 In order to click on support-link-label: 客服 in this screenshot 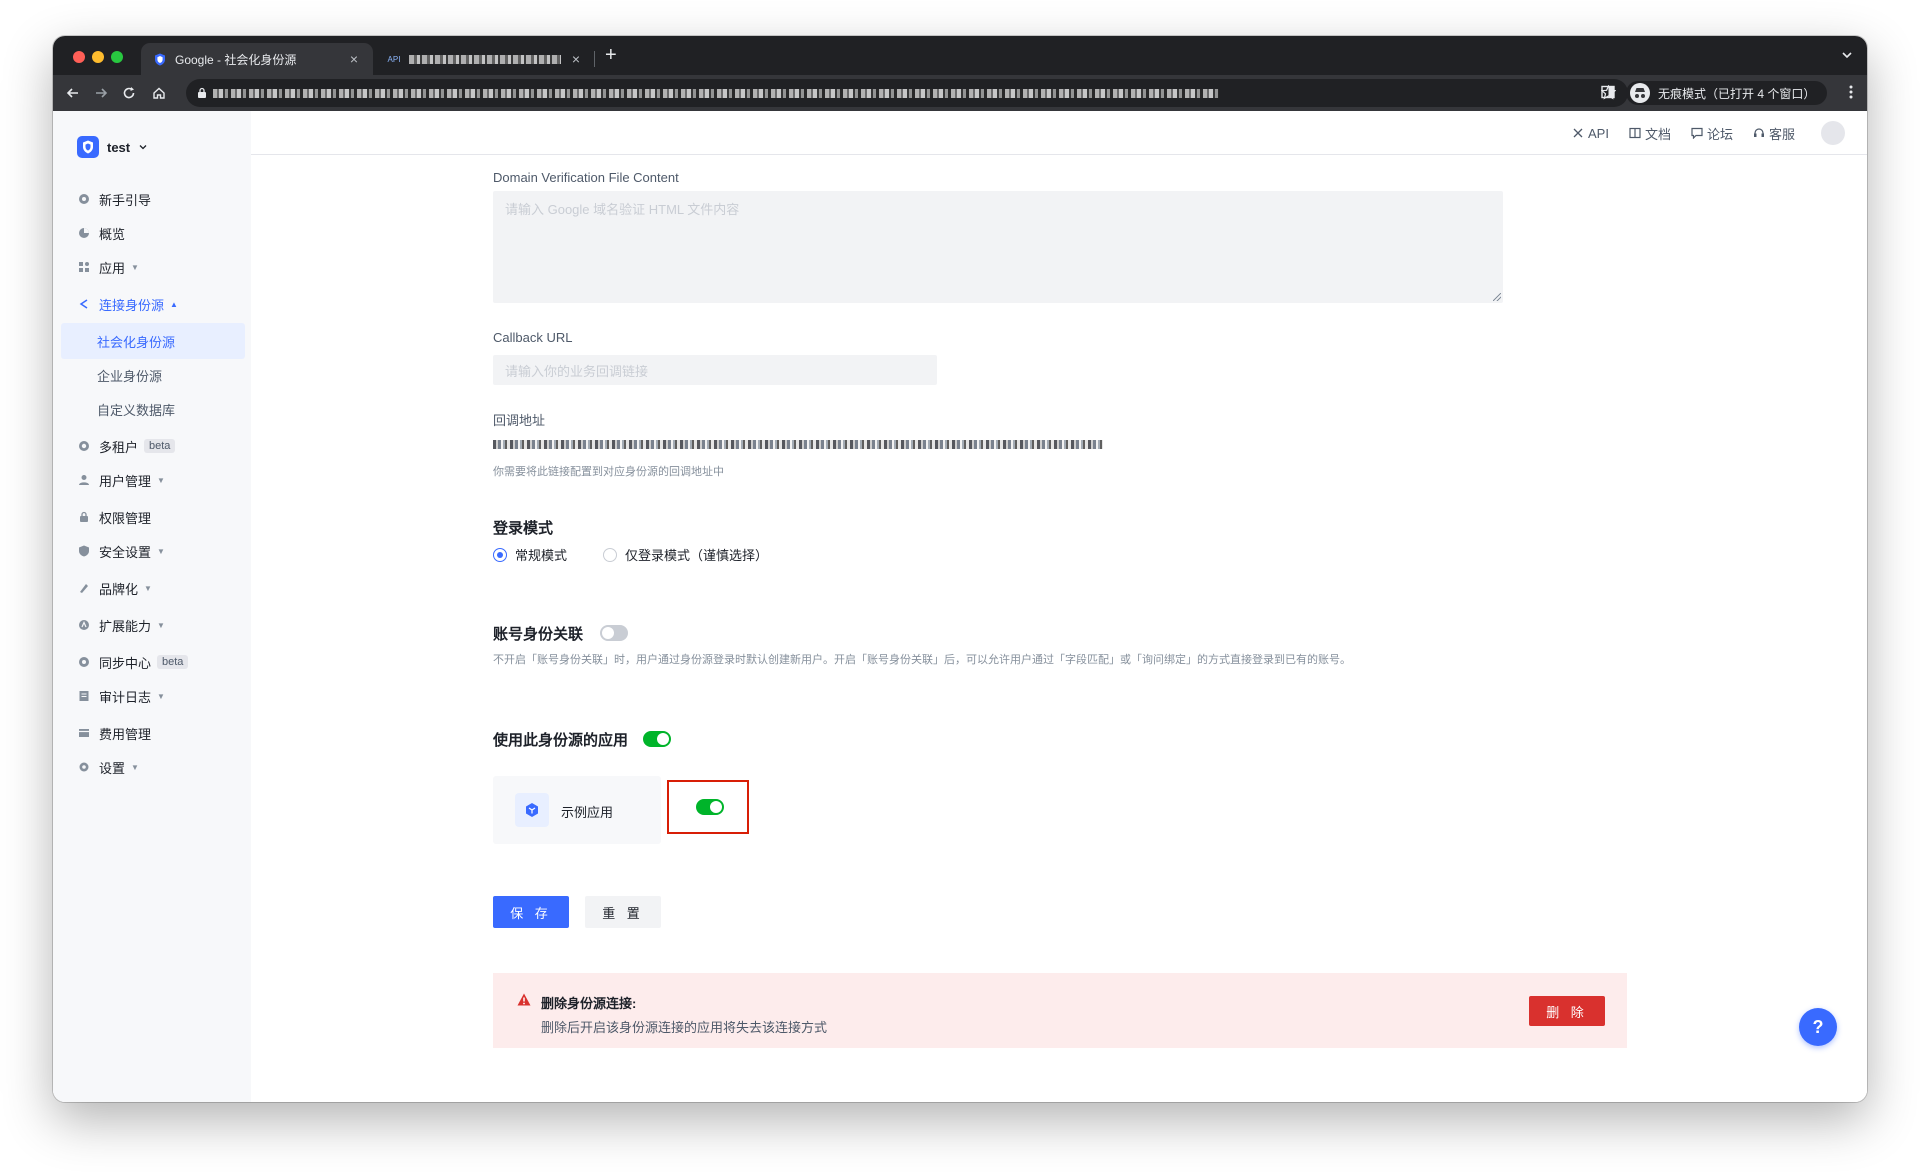, I will do `click(1781, 134)`.